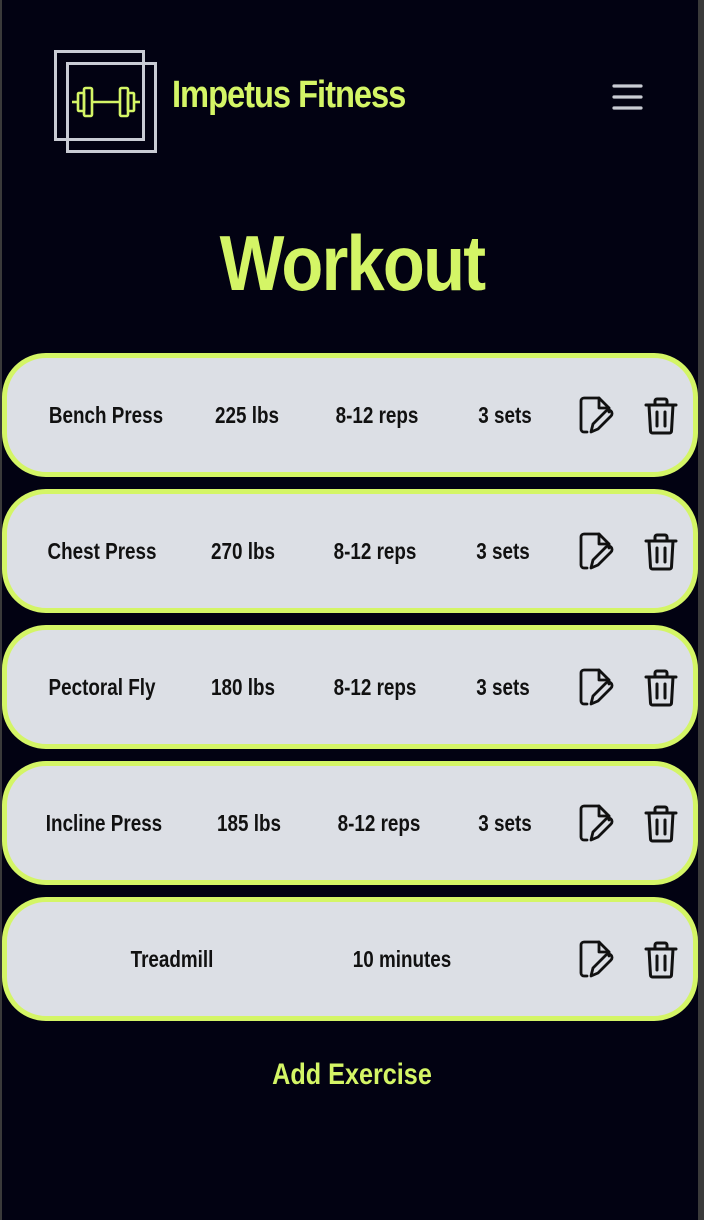 The image size is (704, 1220). I want to click on cardio-duration: 10 minutes, so click(402, 959).